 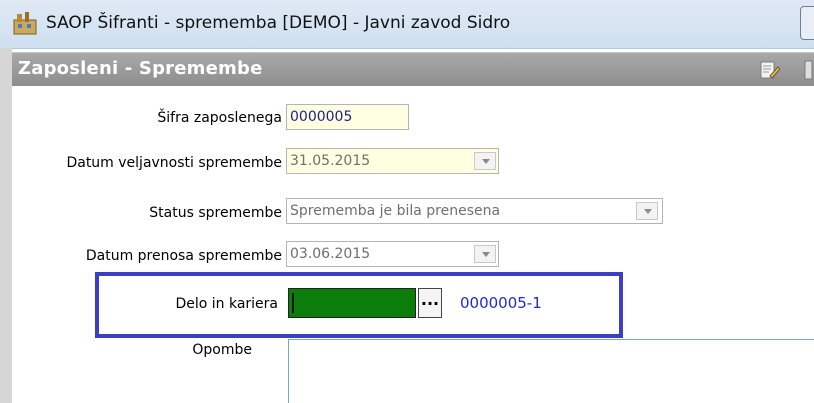 What do you see at coordinates (501, 303) in the screenshot?
I see `career-code-link: 0000005-1` at bounding box center [501, 303].